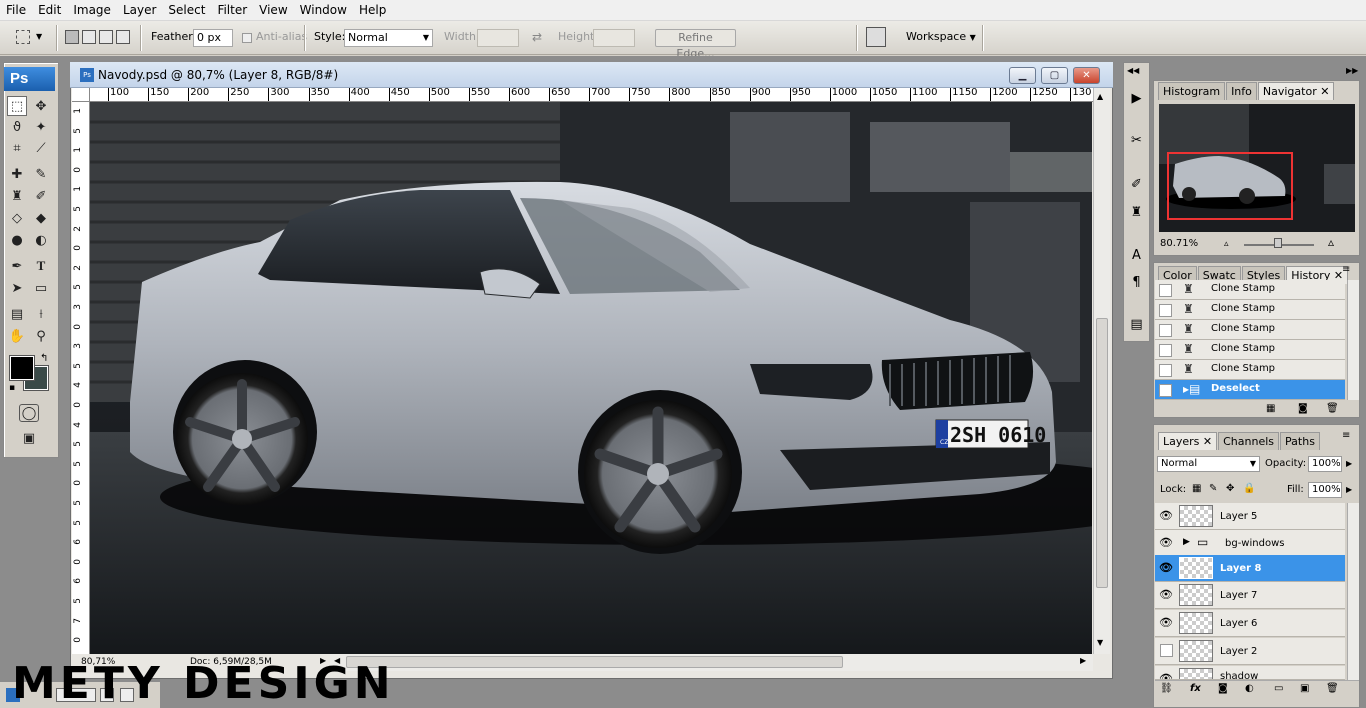 The image size is (1366, 708). What do you see at coordinates (41, 106) in the screenshot?
I see `move-tool-icon: ✥` at bounding box center [41, 106].